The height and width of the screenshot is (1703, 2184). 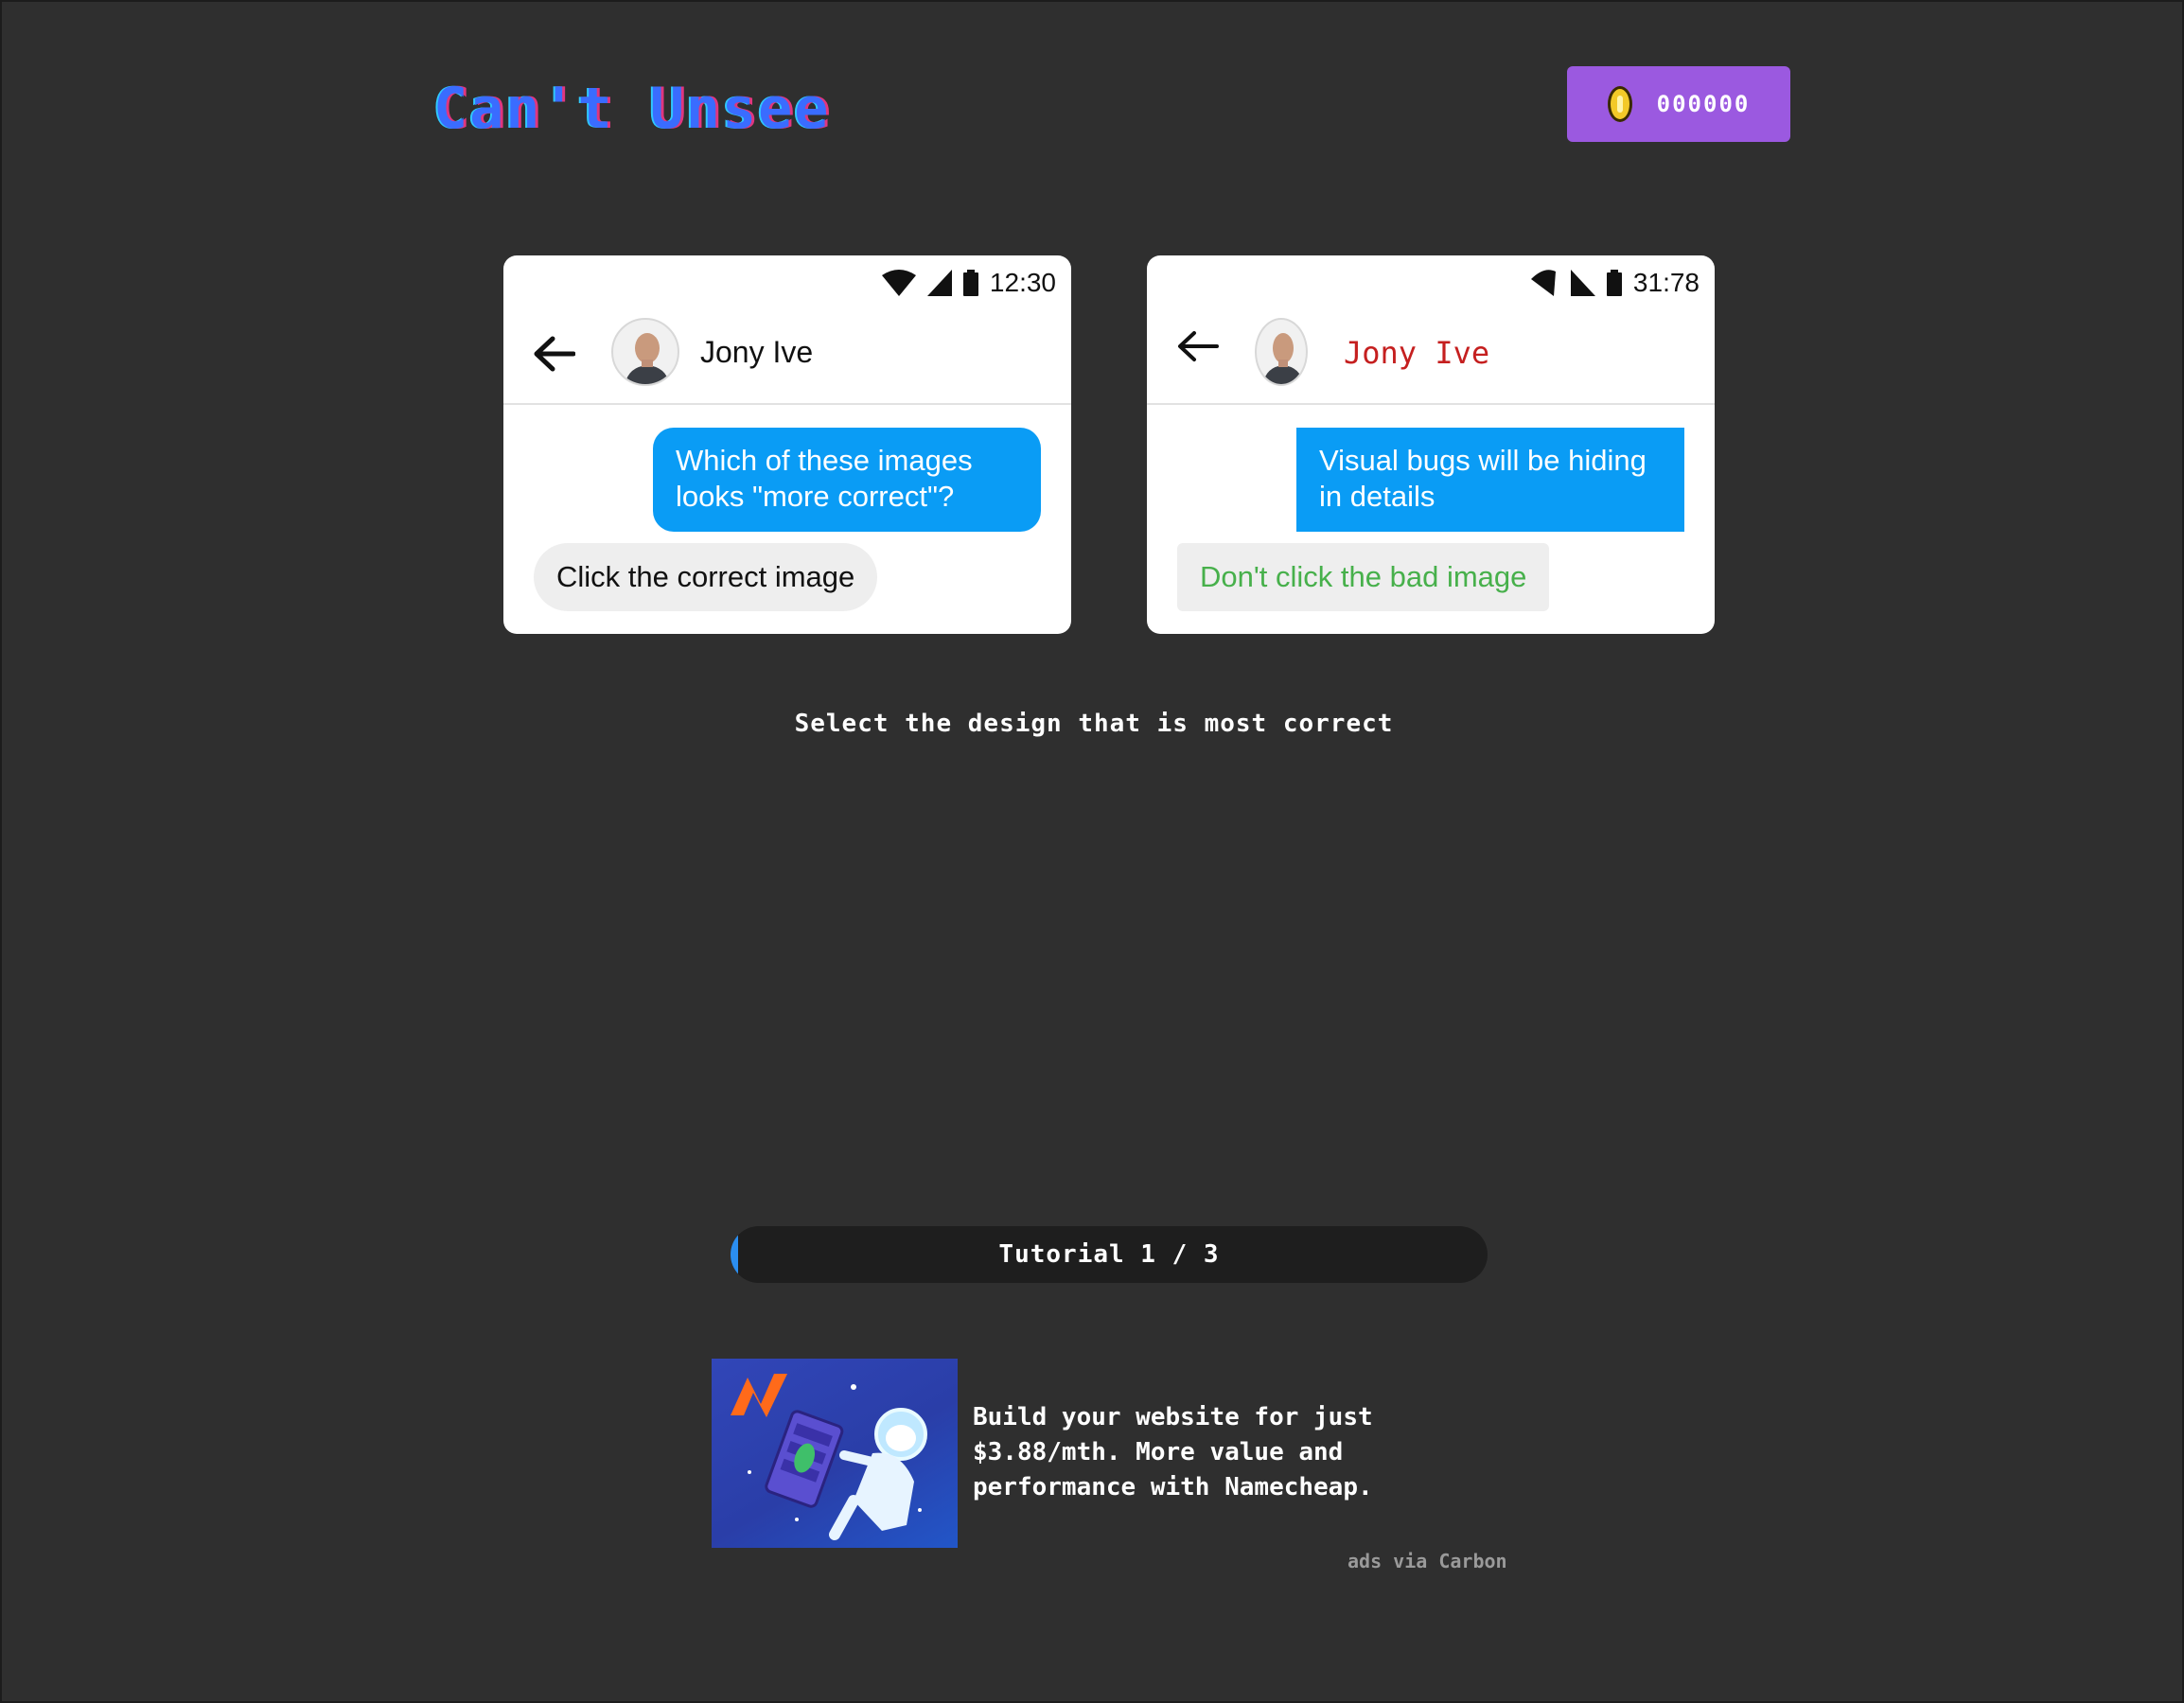 I want to click on progress-label: Tutorial 1 / 3, so click(x=1109, y=1254).